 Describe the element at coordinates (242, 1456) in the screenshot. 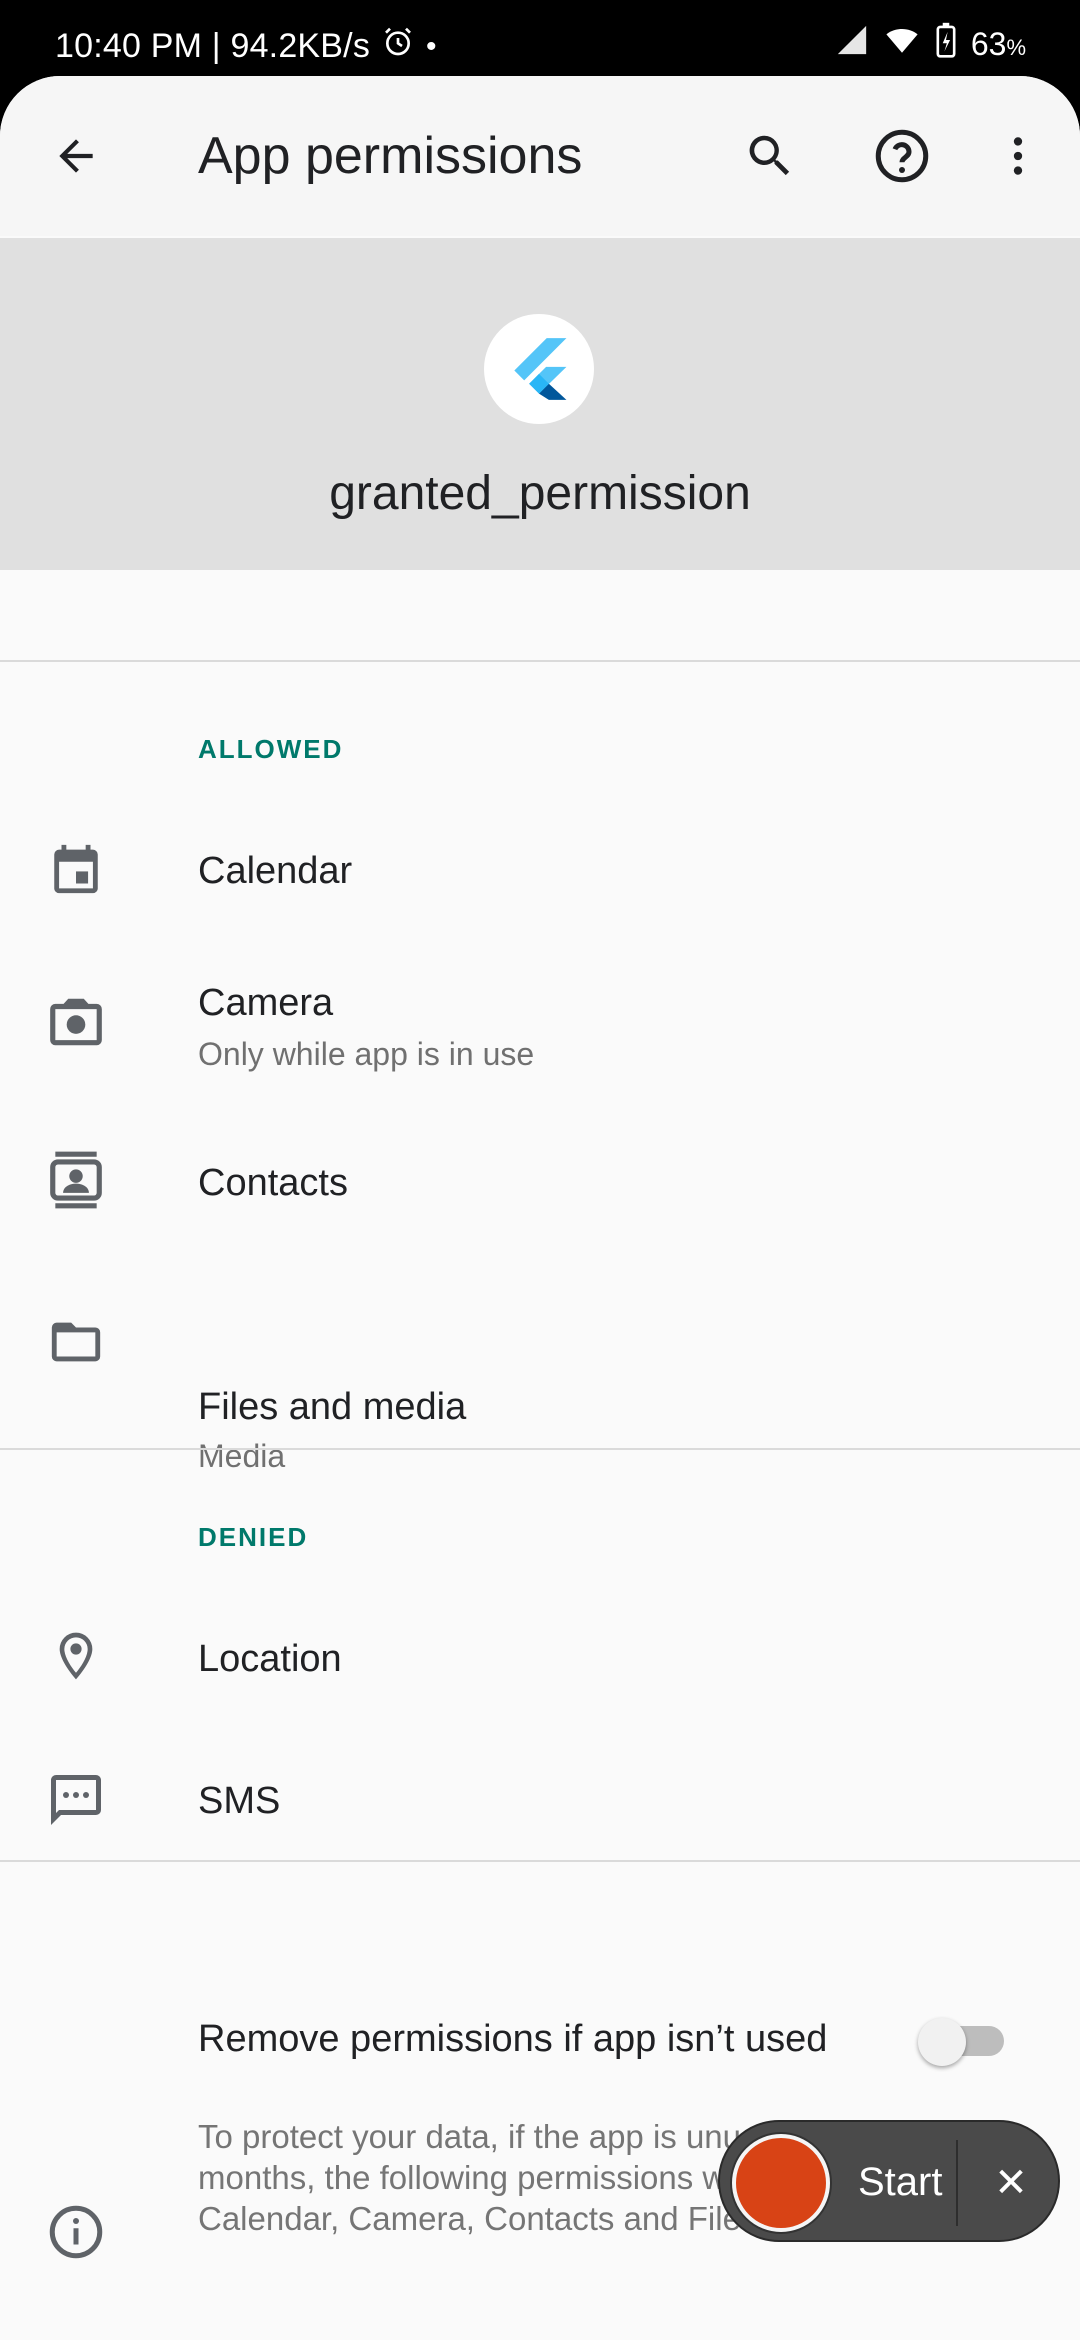

I see `permission-sublabel: Media` at that location.